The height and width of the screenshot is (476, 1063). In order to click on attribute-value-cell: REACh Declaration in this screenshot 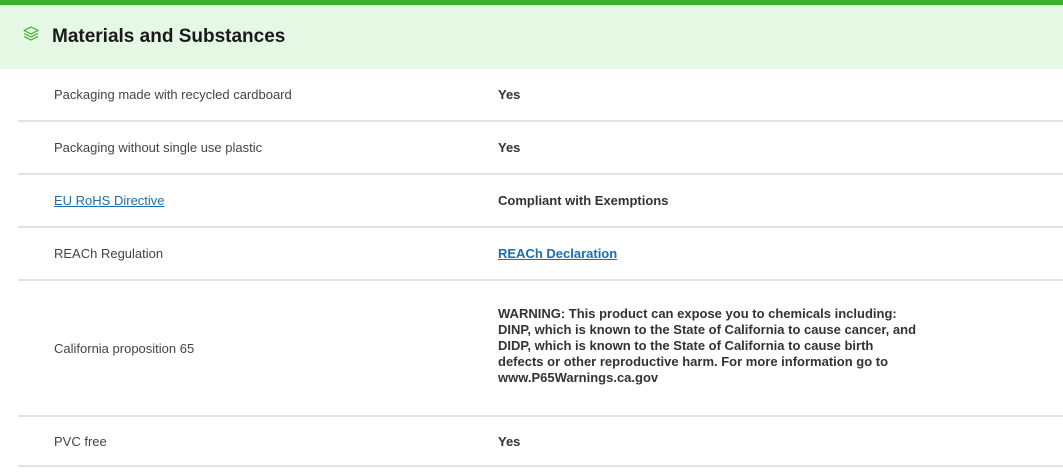, I will do `click(780, 253)`.